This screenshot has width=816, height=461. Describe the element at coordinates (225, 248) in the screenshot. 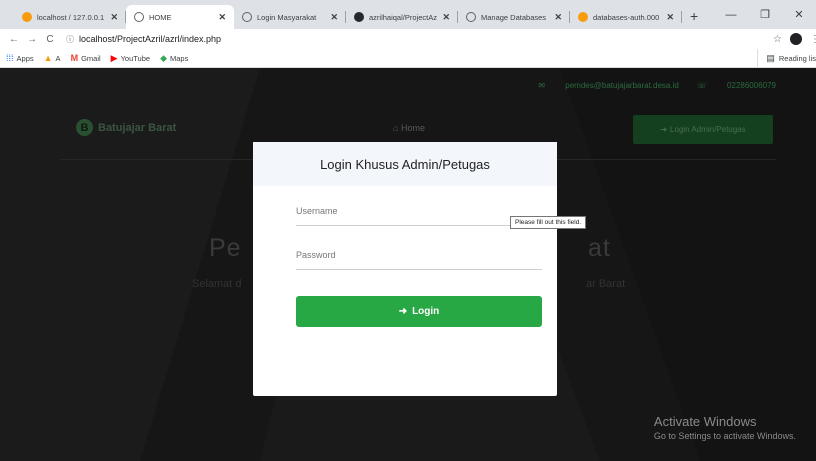

I see `hero-title-left: Pe` at that location.